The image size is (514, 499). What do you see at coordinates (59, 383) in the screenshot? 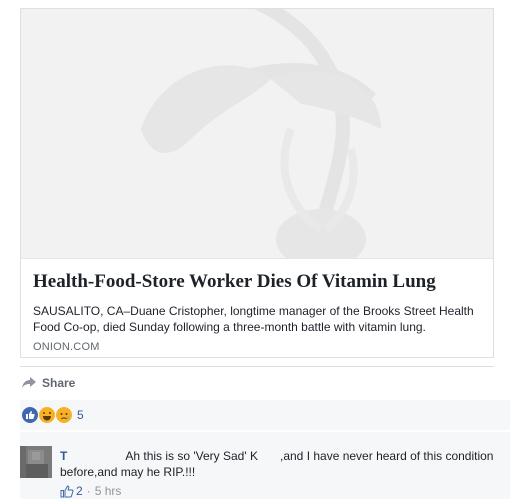
I see `share-label: Share` at bounding box center [59, 383].